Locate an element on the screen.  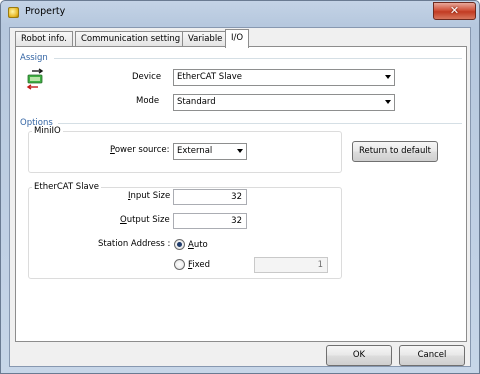
input-size-field: 32 is located at coordinates (210, 197).